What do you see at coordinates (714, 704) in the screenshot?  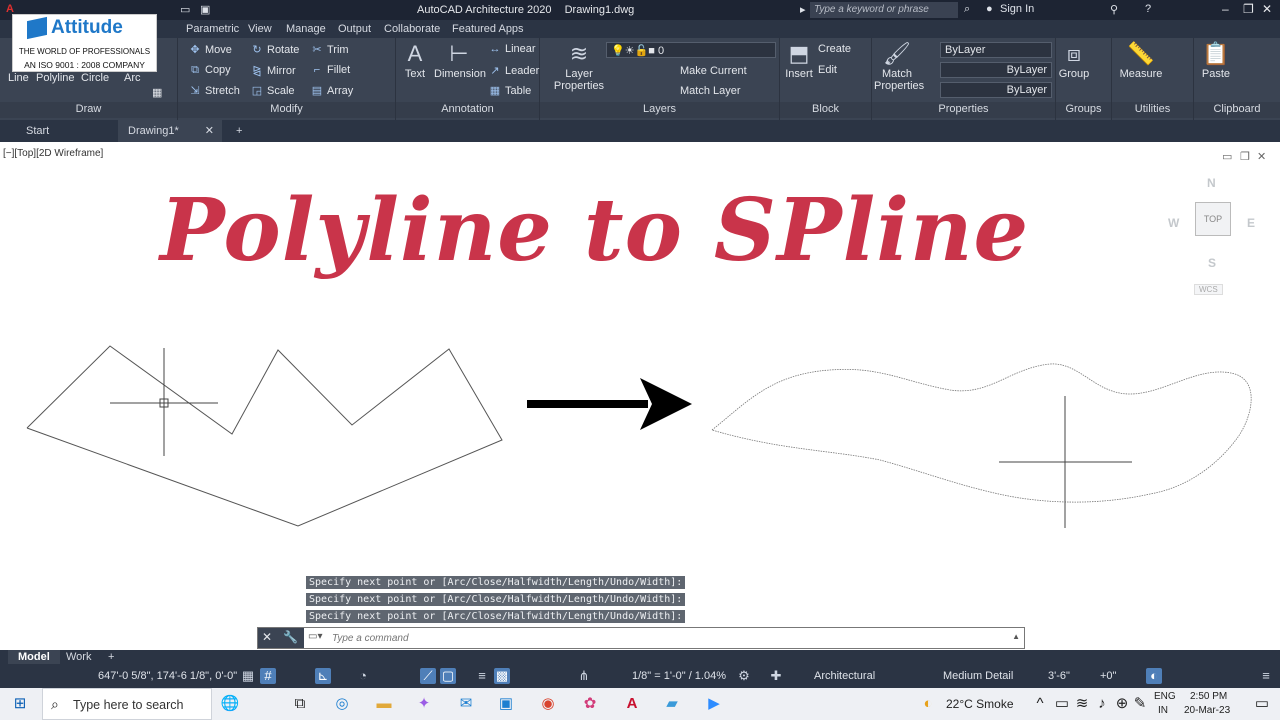 I see `zoom-icon: ▶` at bounding box center [714, 704].